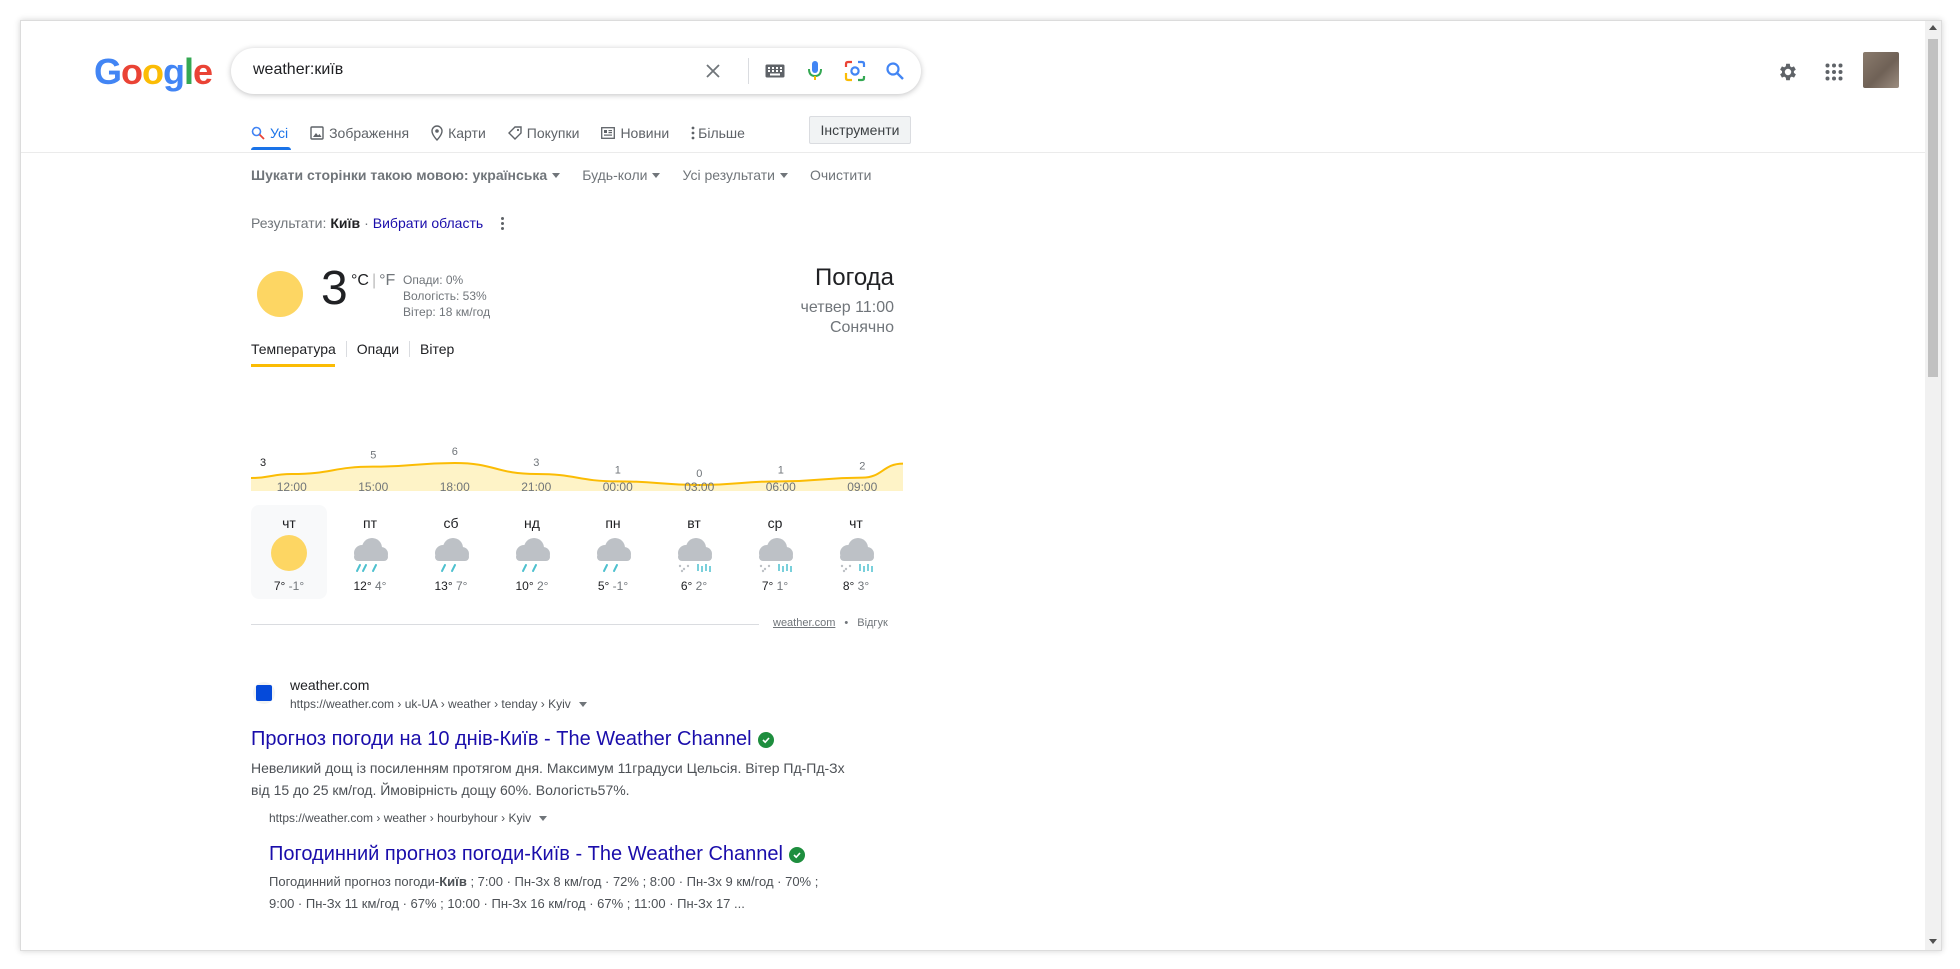 This screenshot has width=1960, height=969. I want to click on scrollbar-thumb, so click(1933, 208).